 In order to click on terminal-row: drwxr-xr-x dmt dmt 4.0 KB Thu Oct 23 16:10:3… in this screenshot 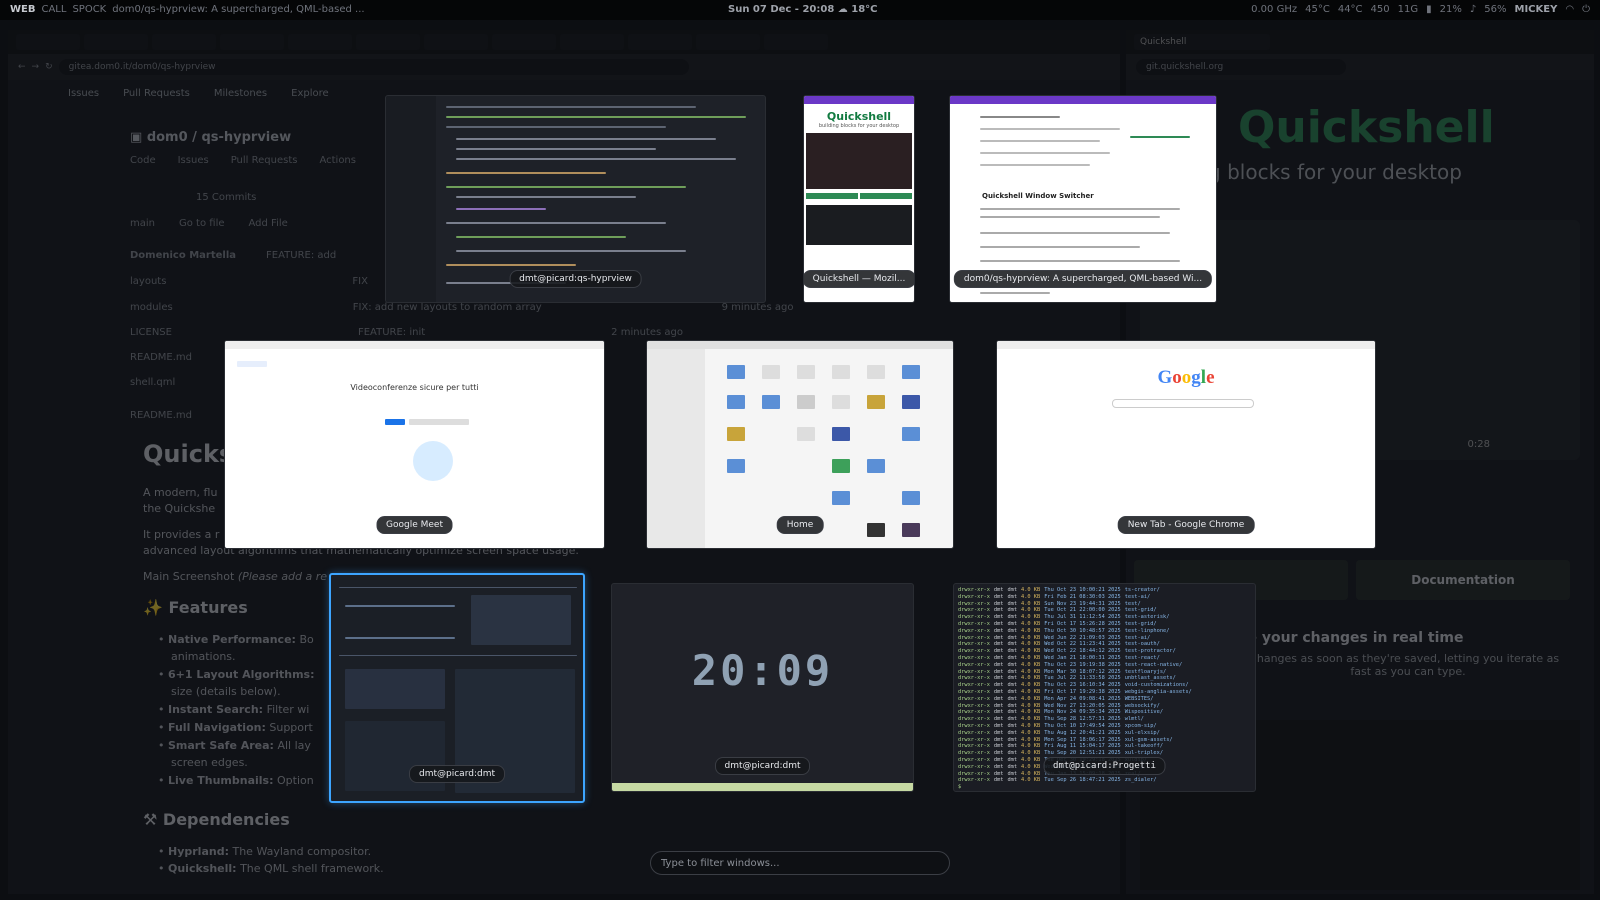, I will do `click(1104, 685)`.